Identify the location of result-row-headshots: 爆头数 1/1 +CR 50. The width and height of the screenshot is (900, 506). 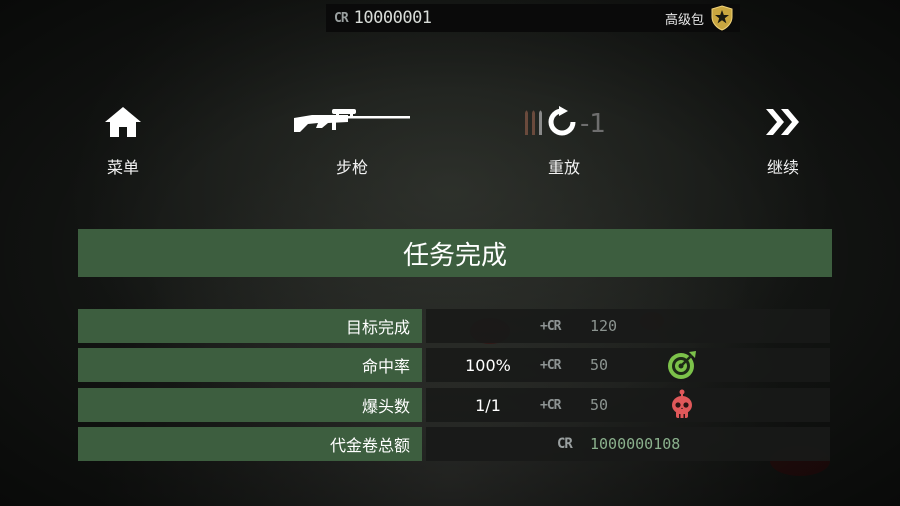
(454, 405).